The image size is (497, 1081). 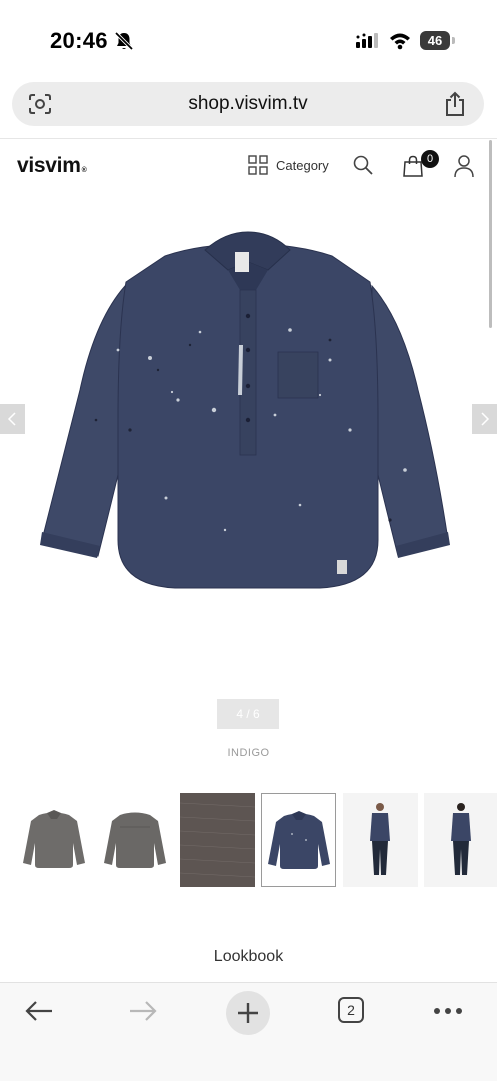 I want to click on image-counter: 4 / 6, so click(x=248, y=714).